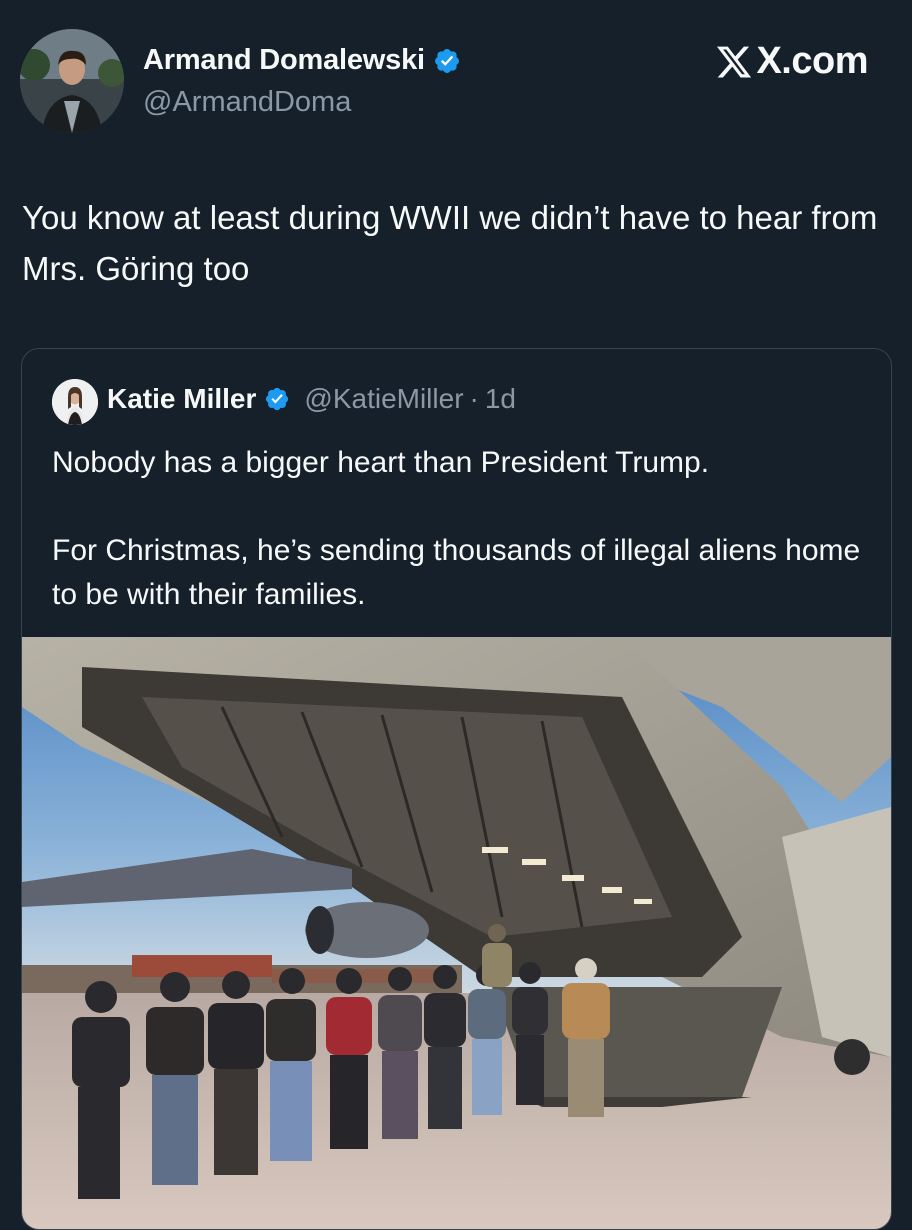 This screenshot has height=1230, width=912. I want to click on verified-badge-icon, so click(447, 61).